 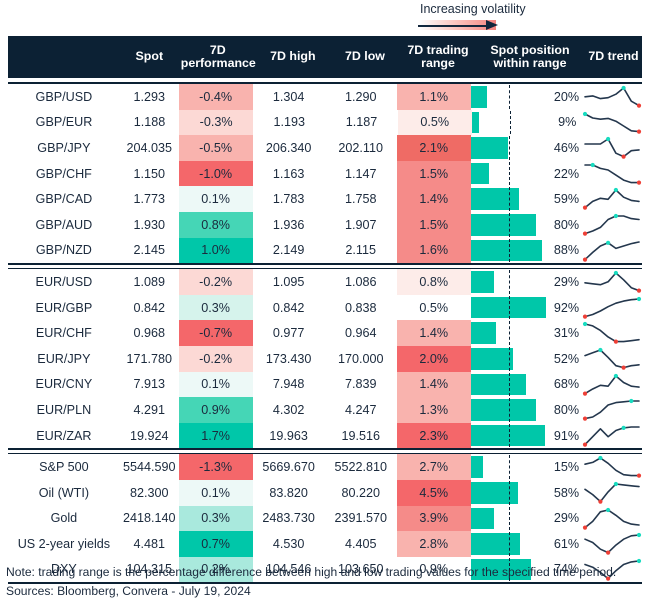 What do you see at coordinates (325, 518) in the screenshot?
I see `table-row: Gold 2418.140 0.3% 2483.730 2391.570 3.9% 29%` at bounding box center [325, 518].